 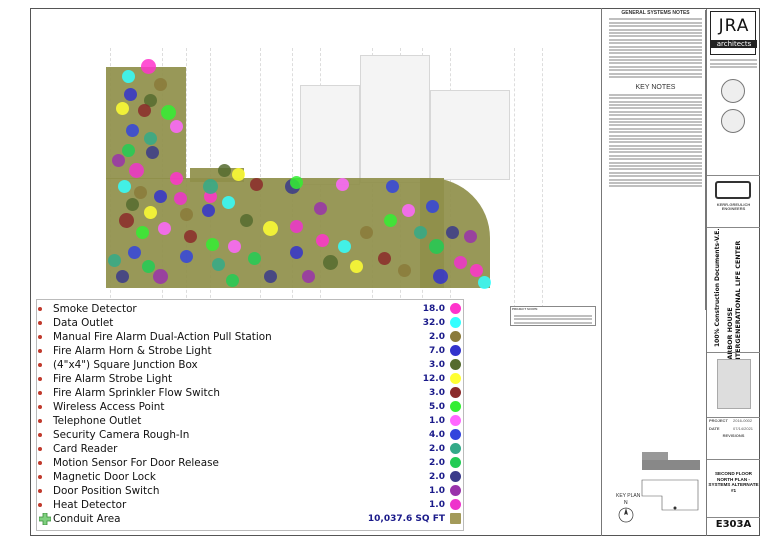 I want to click on legend-label: (4"x4") Square Junction Box, so click(x=125, y=365).